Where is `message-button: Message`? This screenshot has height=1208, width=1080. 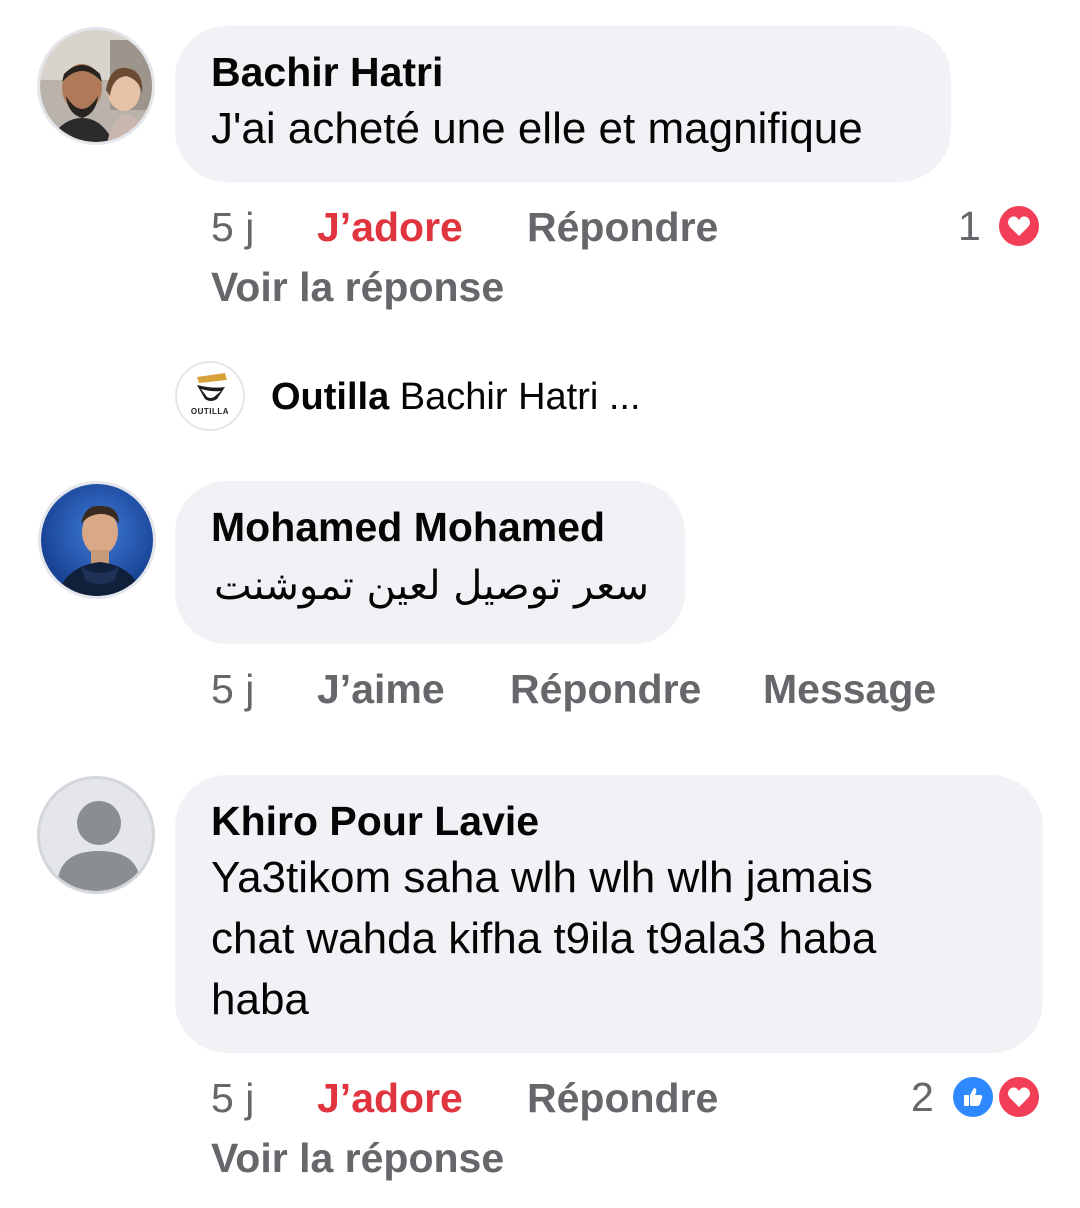
message-button: Message is located at coordinates (849, 689).